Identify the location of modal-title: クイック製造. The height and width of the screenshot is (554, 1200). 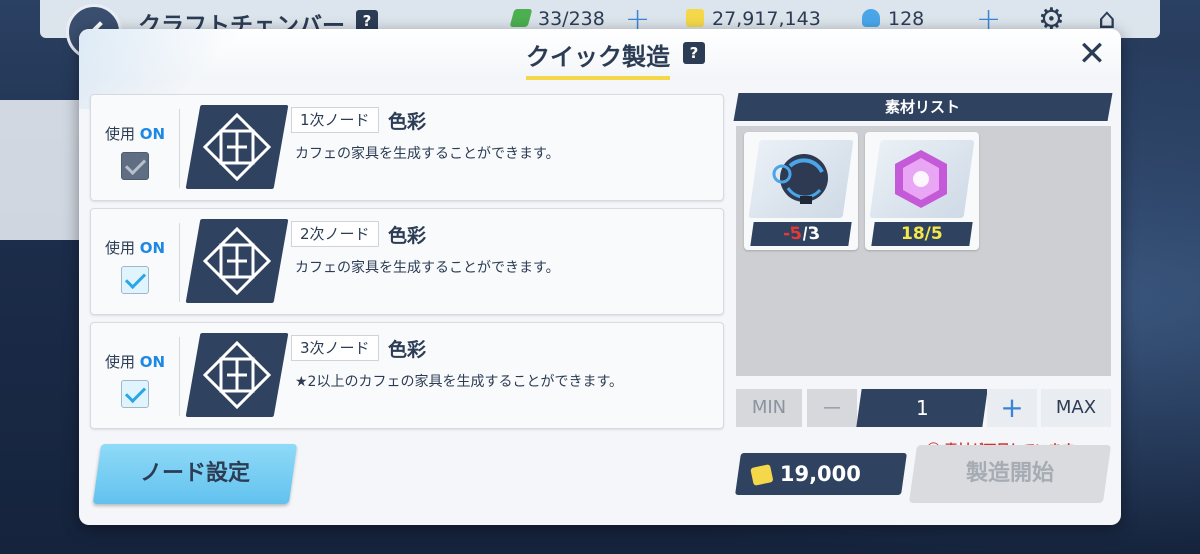
(598, 58).